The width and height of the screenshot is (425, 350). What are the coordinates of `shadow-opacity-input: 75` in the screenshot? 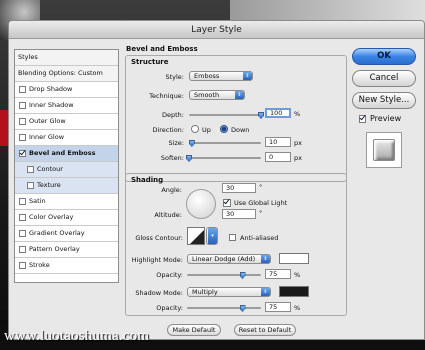 It's located at (278, 307).